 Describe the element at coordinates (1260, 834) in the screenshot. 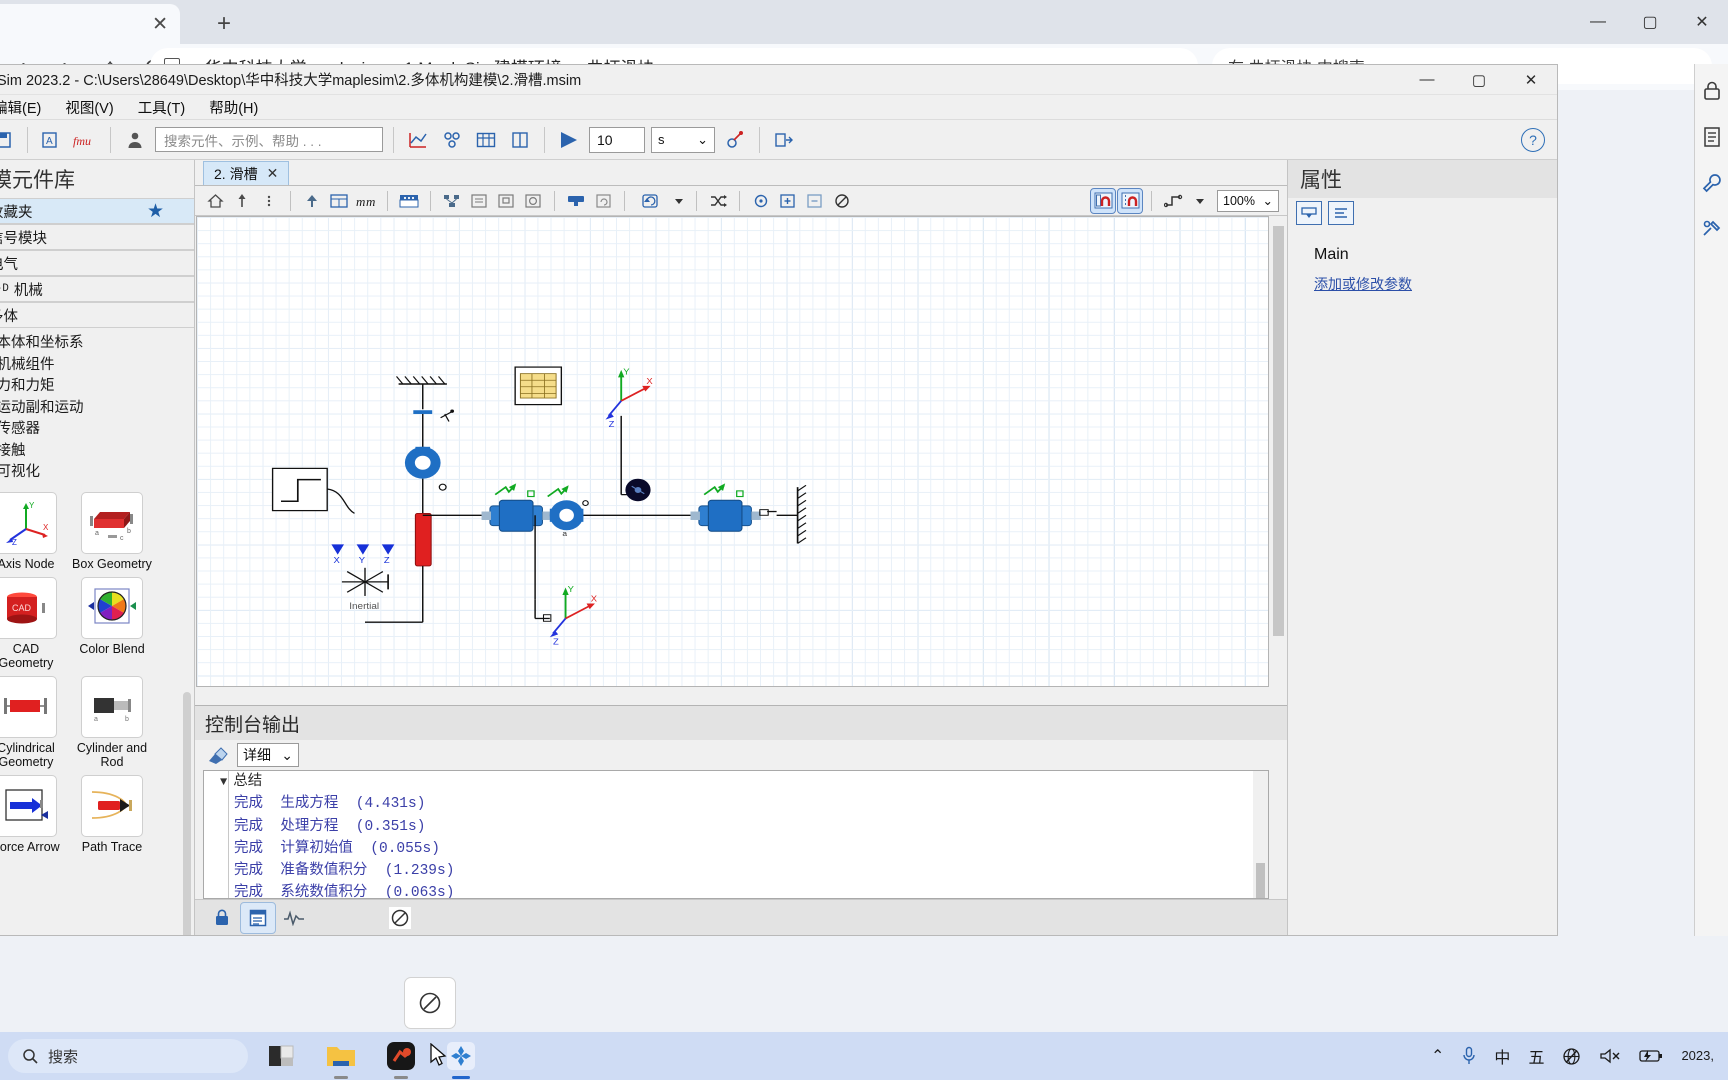

I see `console-scrollbar` at that location.